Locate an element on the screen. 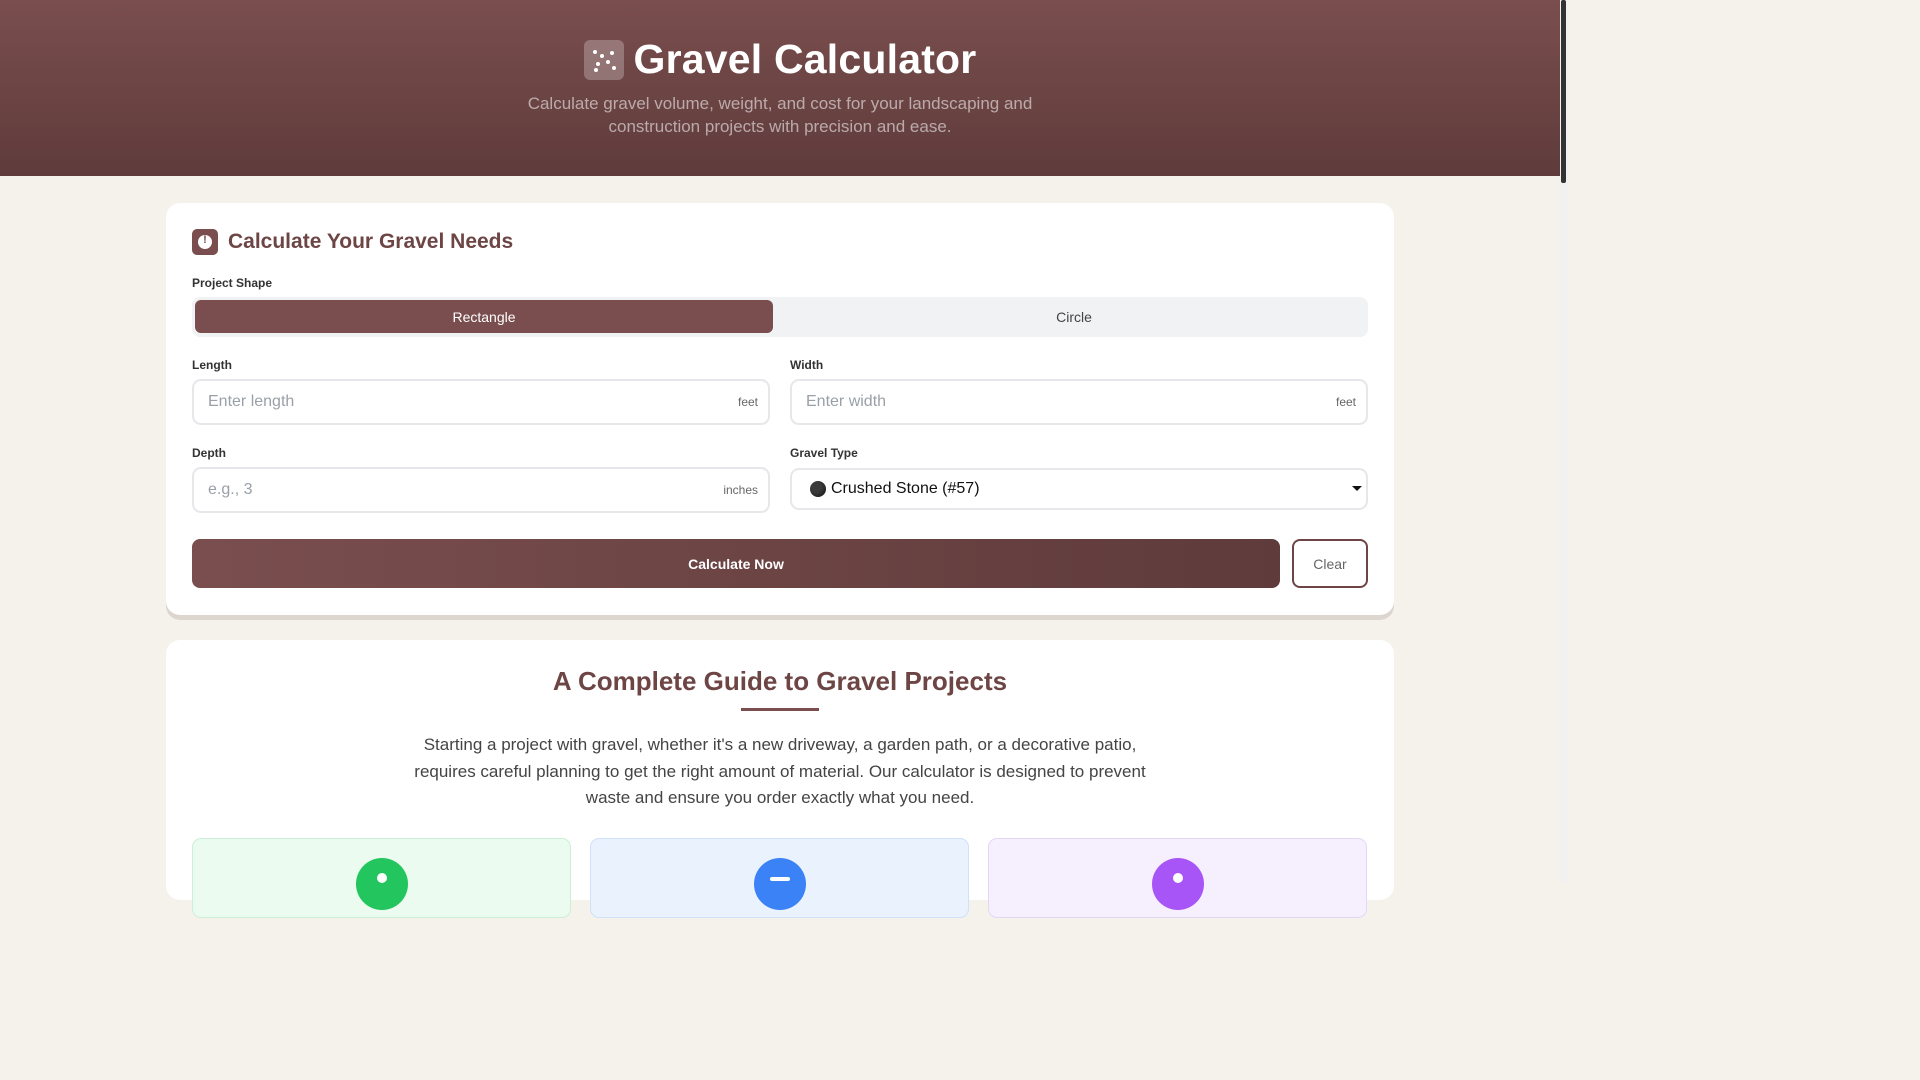 This screenshot has width=1920, height=1080. depth-label: Depth is located at coordinates (209, 453).